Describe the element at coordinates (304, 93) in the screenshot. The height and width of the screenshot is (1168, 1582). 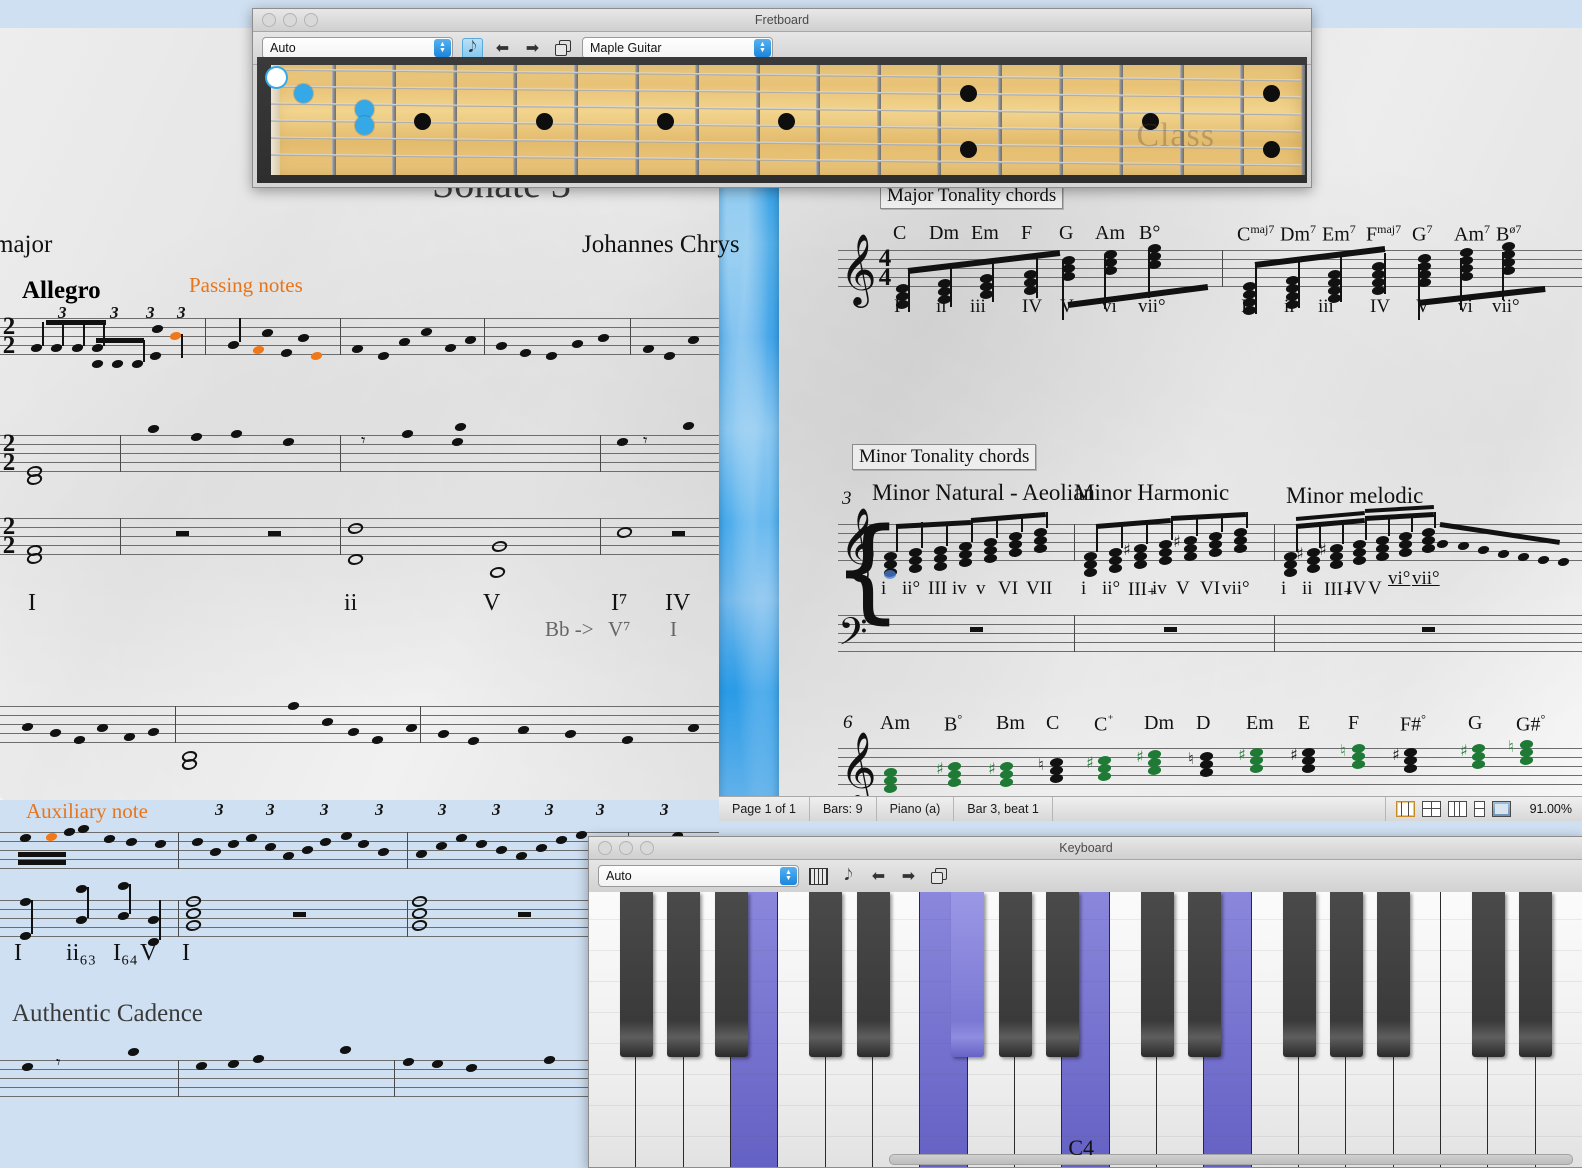
I see `fret-marker-s2-f1` at that location.